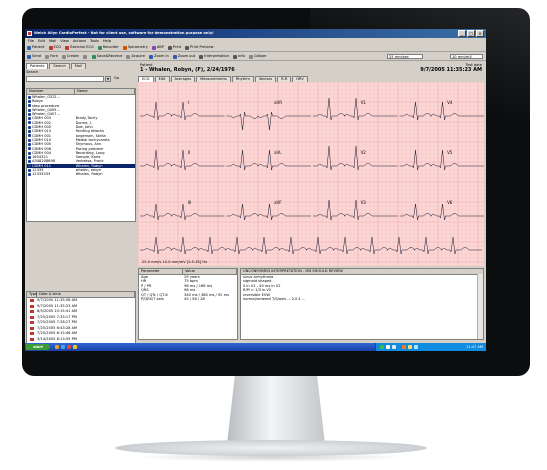 Image resolution: width=547 pixels, height=470 pixels. Describe the element at coordinates (450, 202) in the screenshot. I see `lead-label: V6` at that location.